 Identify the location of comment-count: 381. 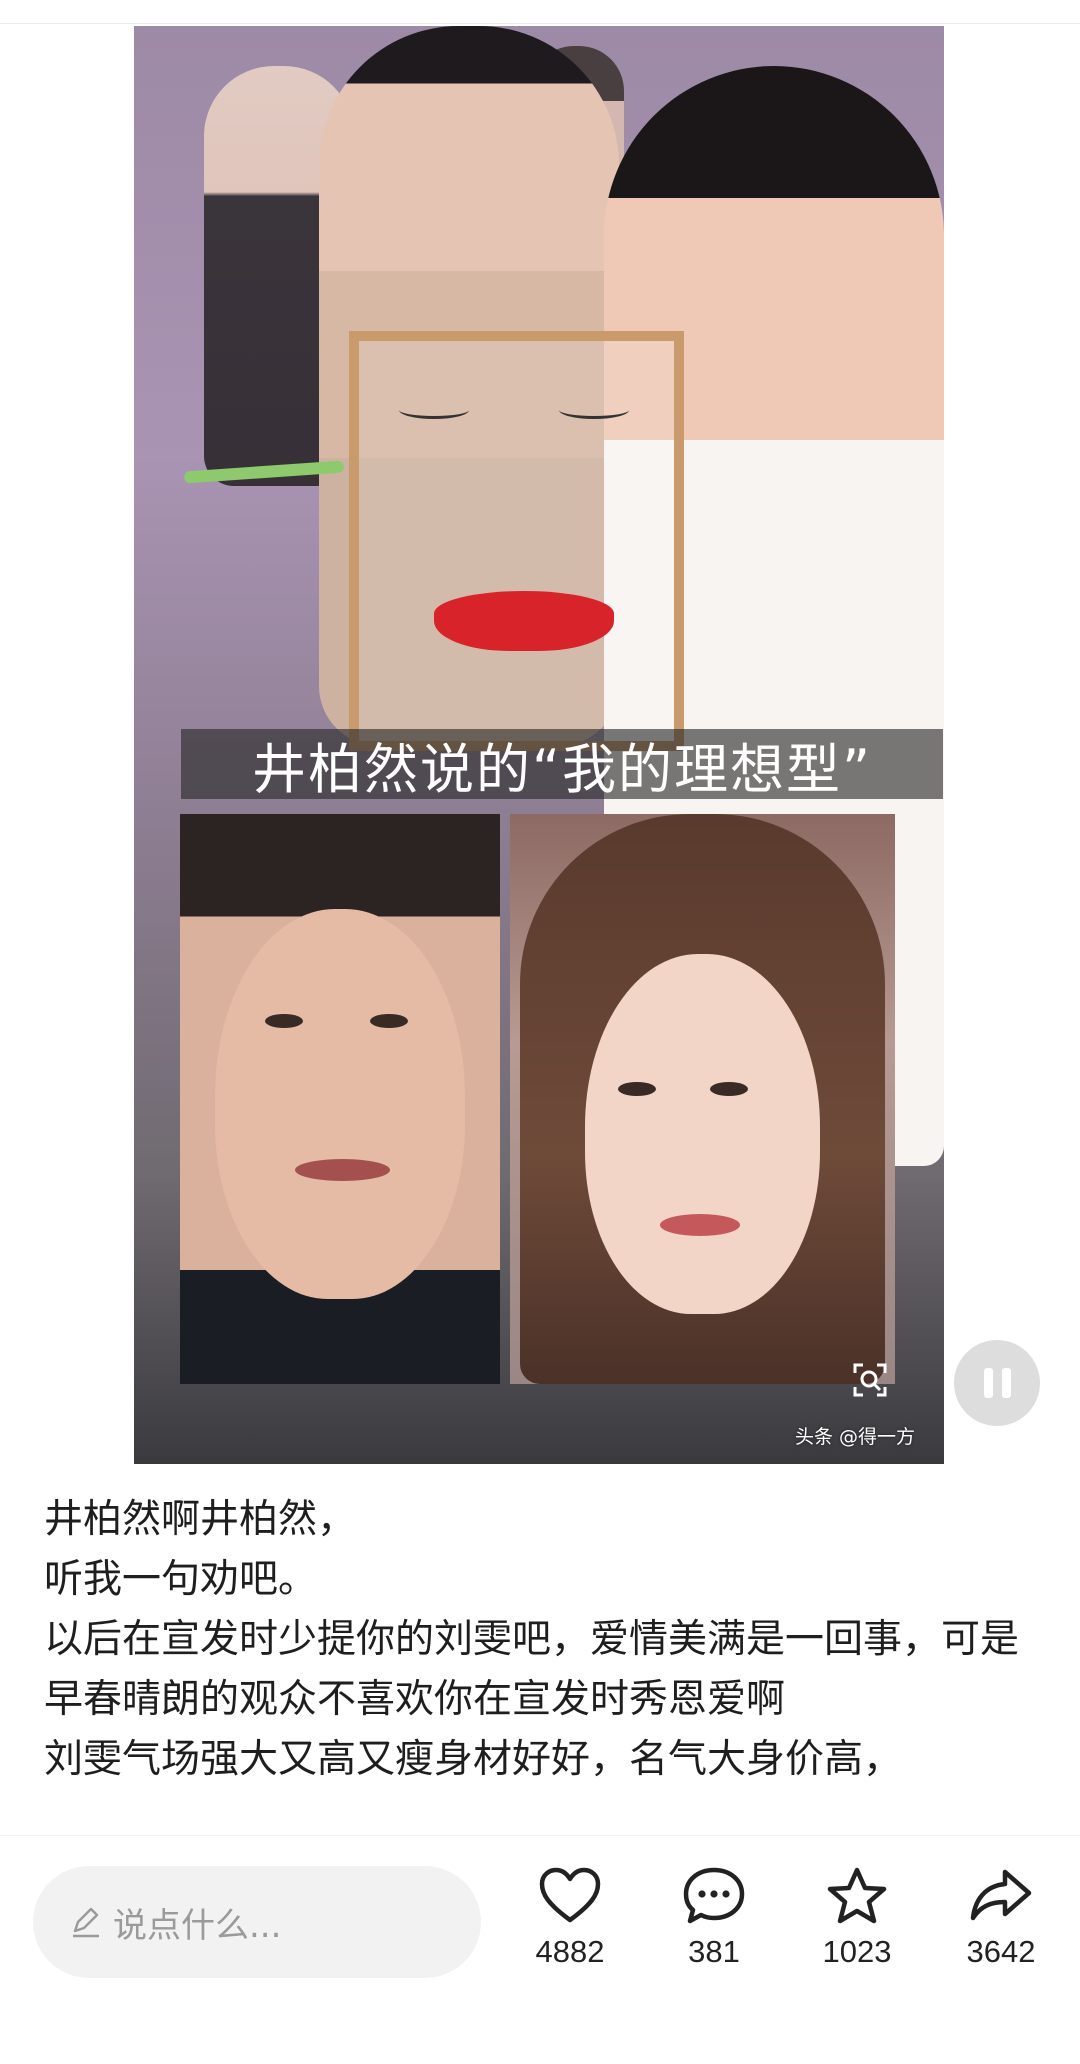
(714, 1951).